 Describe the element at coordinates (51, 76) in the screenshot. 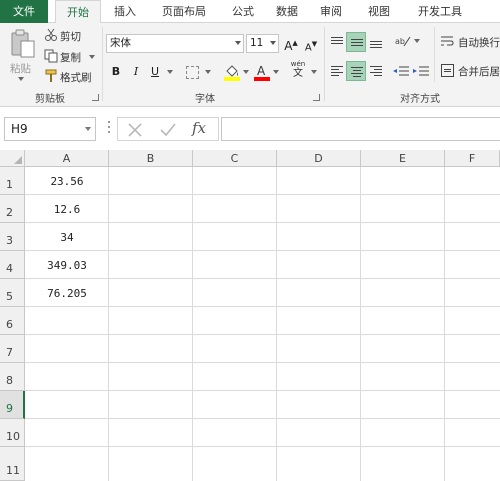

I see `format-painter-icon` at that location.